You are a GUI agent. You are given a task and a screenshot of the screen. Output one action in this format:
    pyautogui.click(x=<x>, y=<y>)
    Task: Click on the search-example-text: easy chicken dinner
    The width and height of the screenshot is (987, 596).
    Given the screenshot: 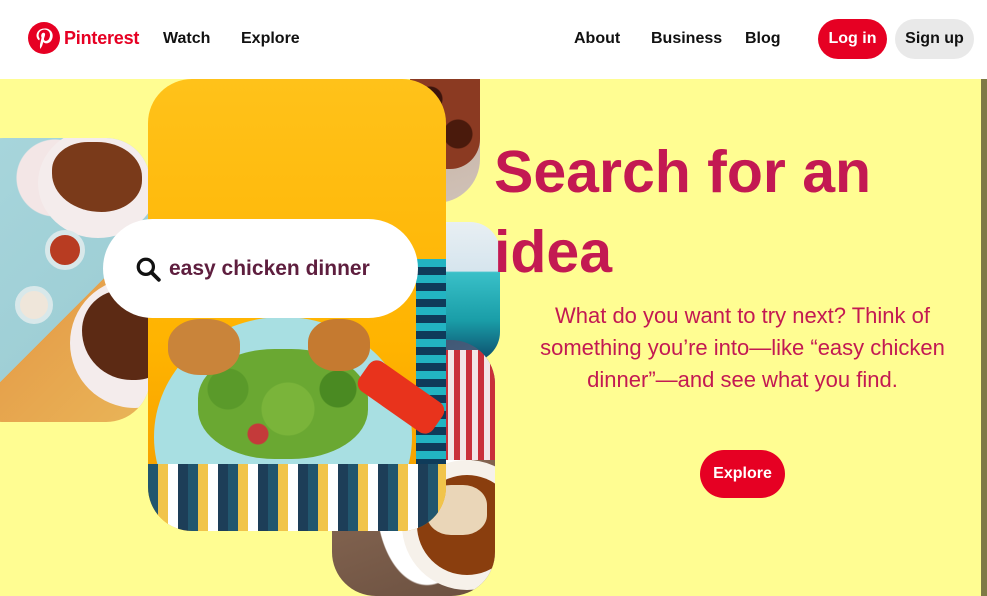 What is the action you would take?
    pyautogui.click(x=269, y=268)
    